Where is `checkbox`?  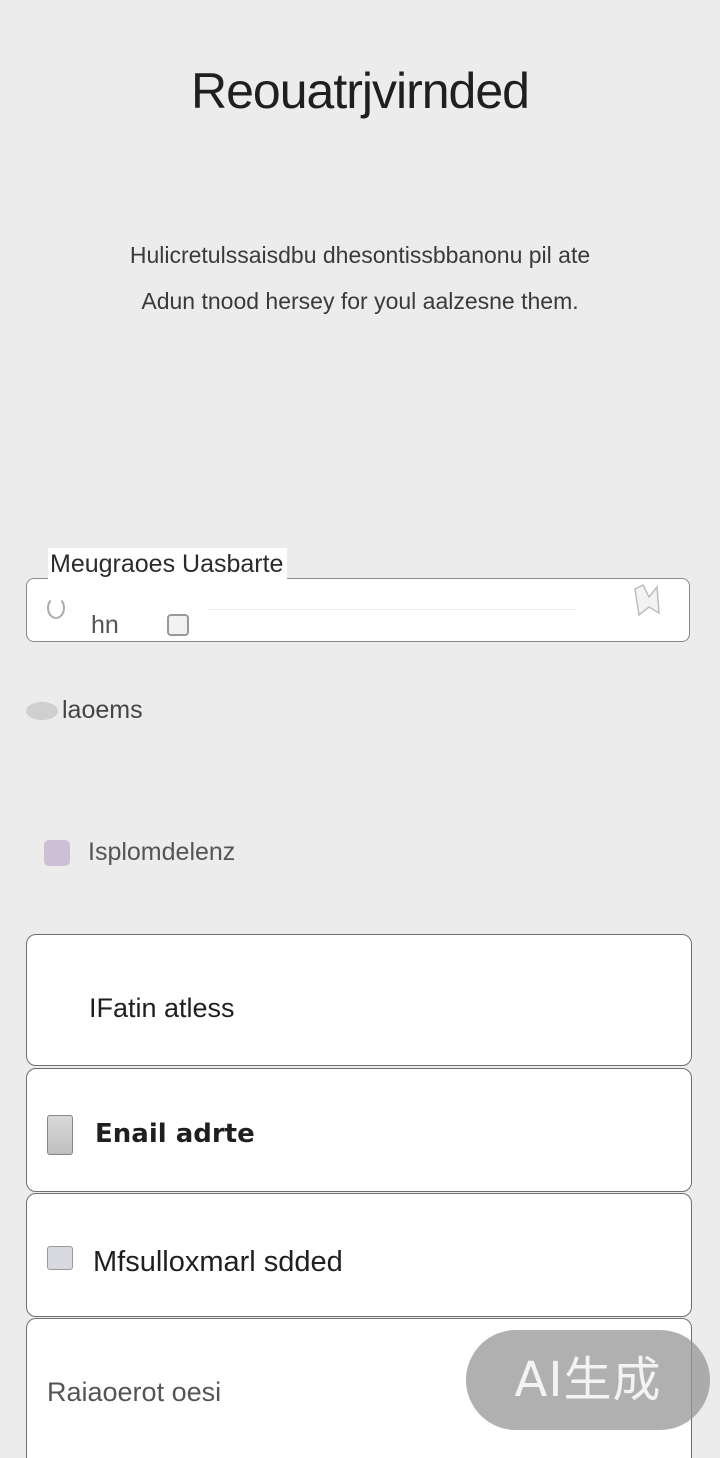
checkbox is located at coordinates (57, 853).